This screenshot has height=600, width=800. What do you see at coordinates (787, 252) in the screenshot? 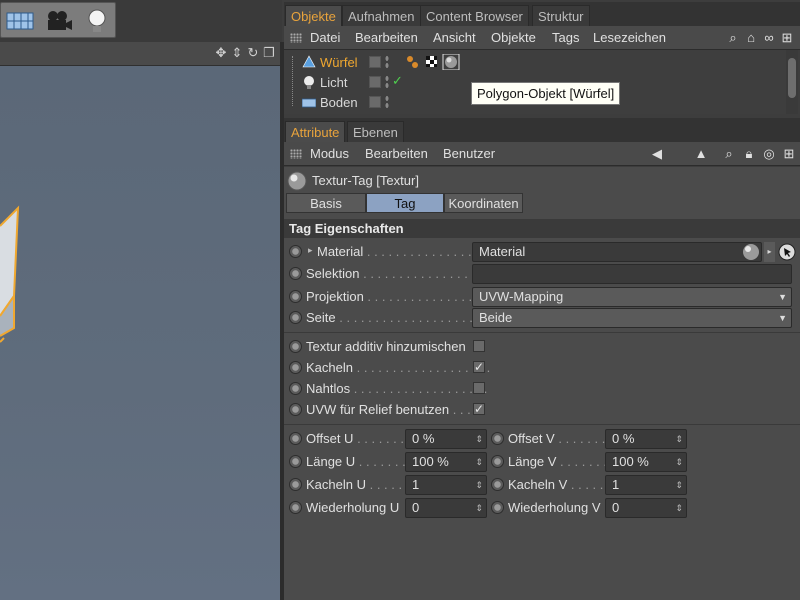
I see `pick-cursor-icon` at bounding box center [787, 252].